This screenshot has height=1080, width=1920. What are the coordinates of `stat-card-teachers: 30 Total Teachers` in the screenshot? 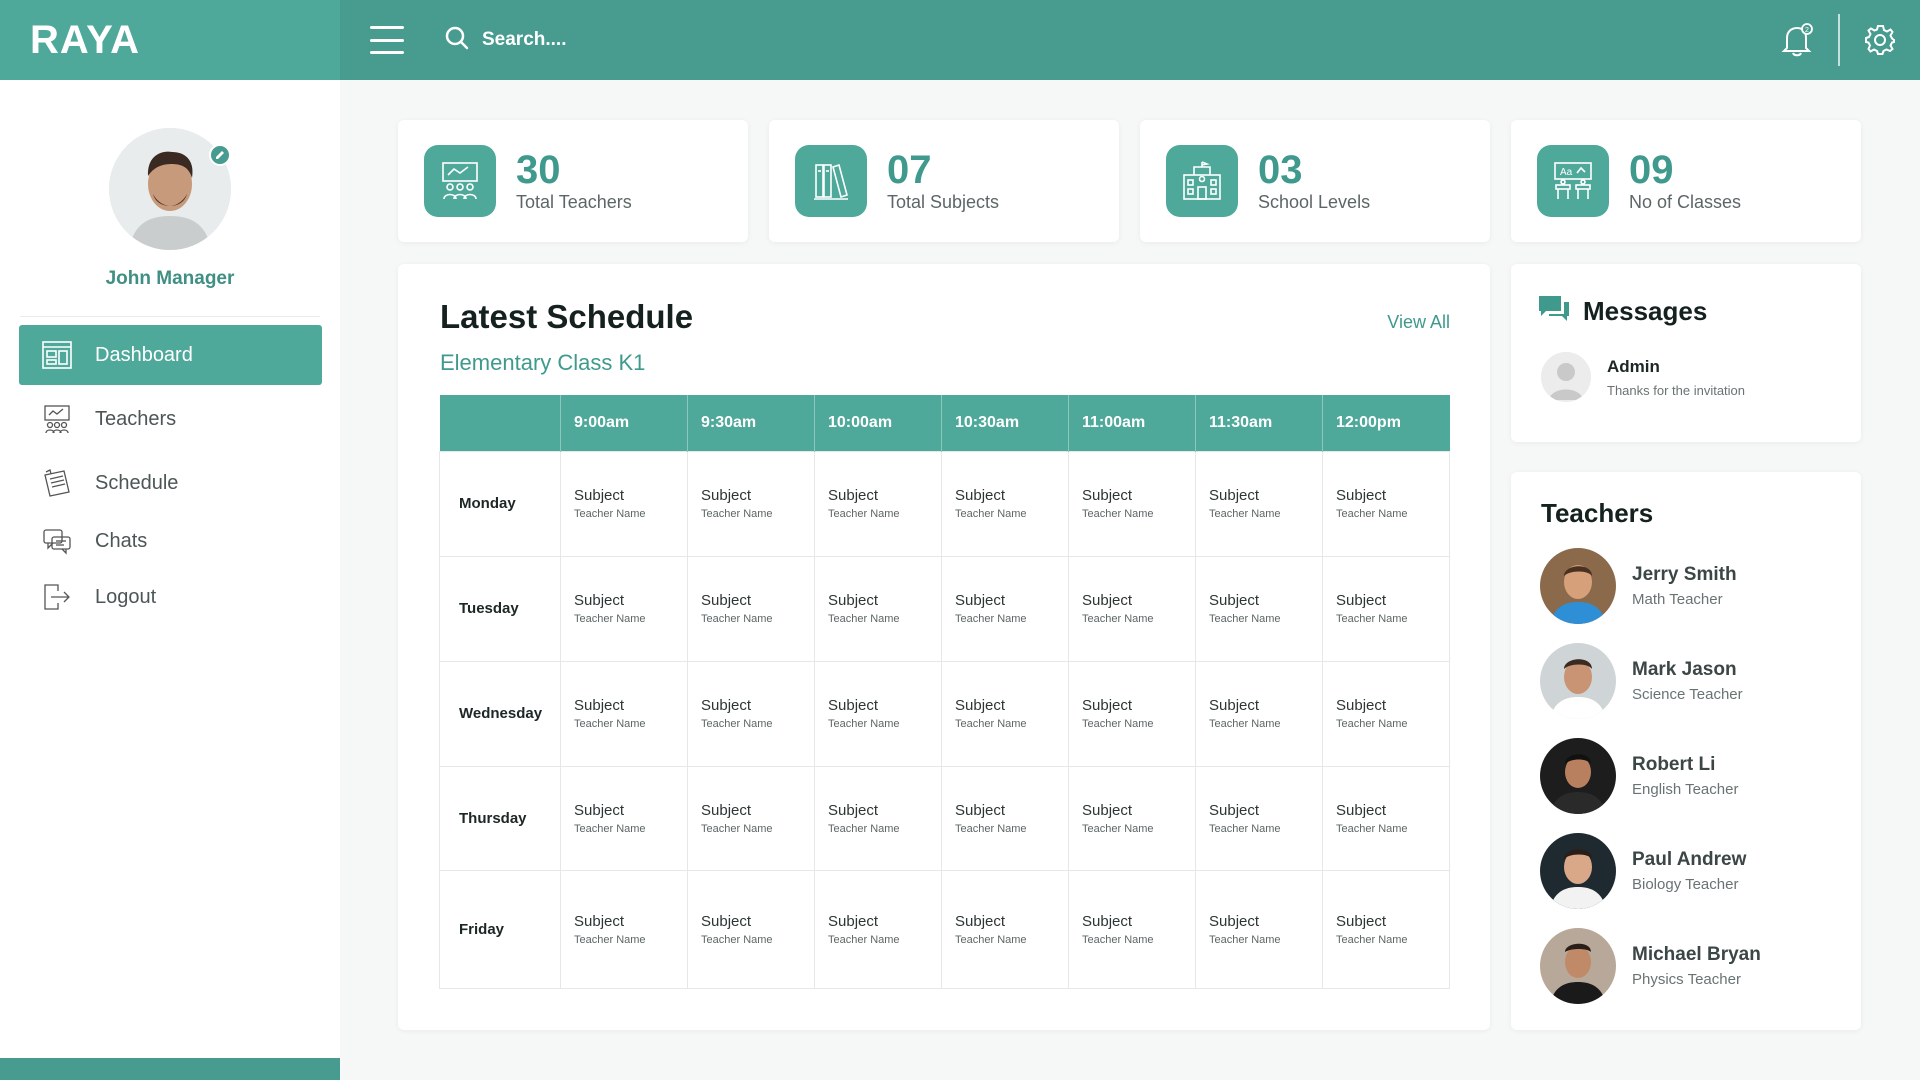 It's located at (573, 181).